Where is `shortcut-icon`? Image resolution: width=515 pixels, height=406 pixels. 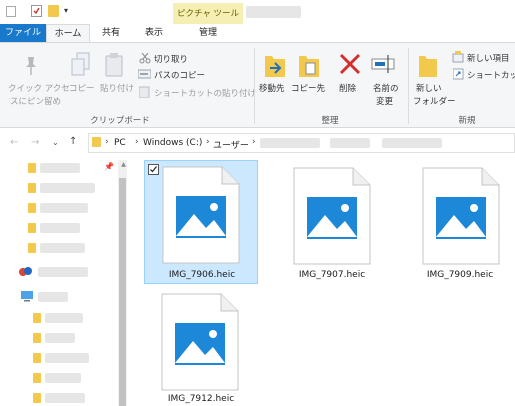
shortcut-icon is located at coordinates (458, 74).